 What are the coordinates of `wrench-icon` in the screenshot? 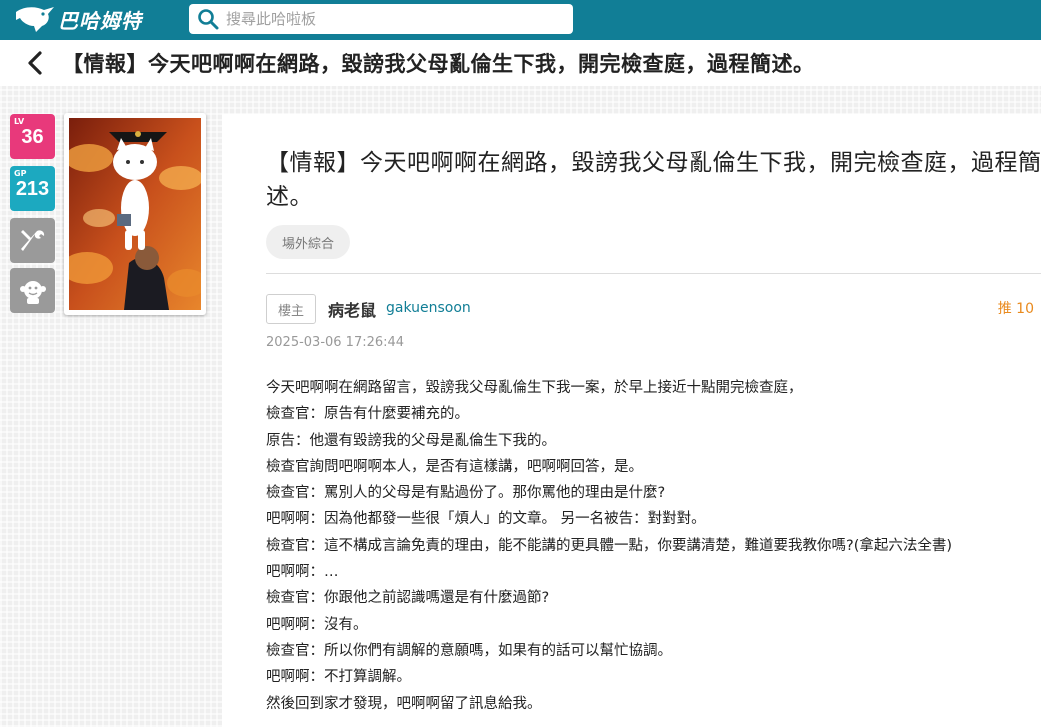 It's located at (32, 240).